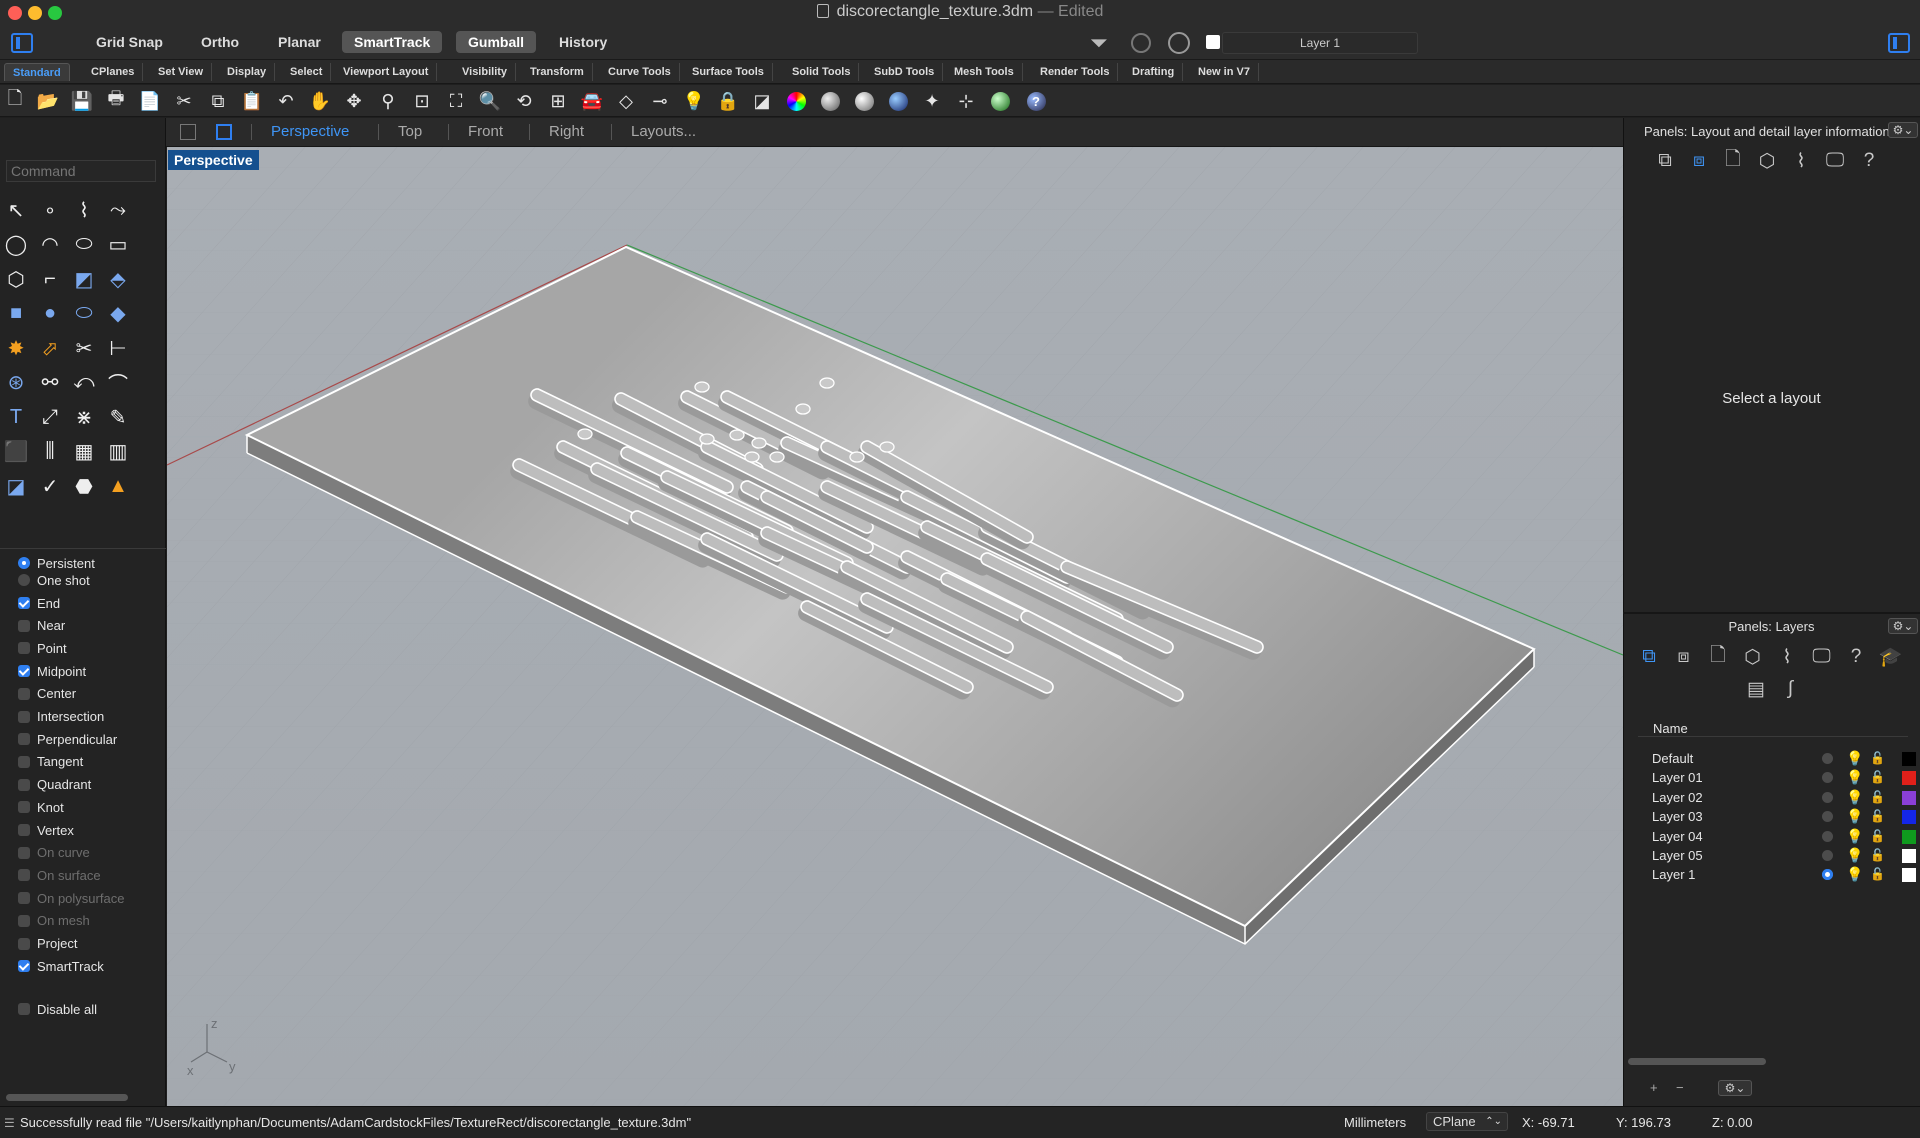 The height and width of the screenshot is (1138, 1920). Describe the element at coordinates (84, 452) in the screenshot. I see `grid-array-icon: ▦` at that location.